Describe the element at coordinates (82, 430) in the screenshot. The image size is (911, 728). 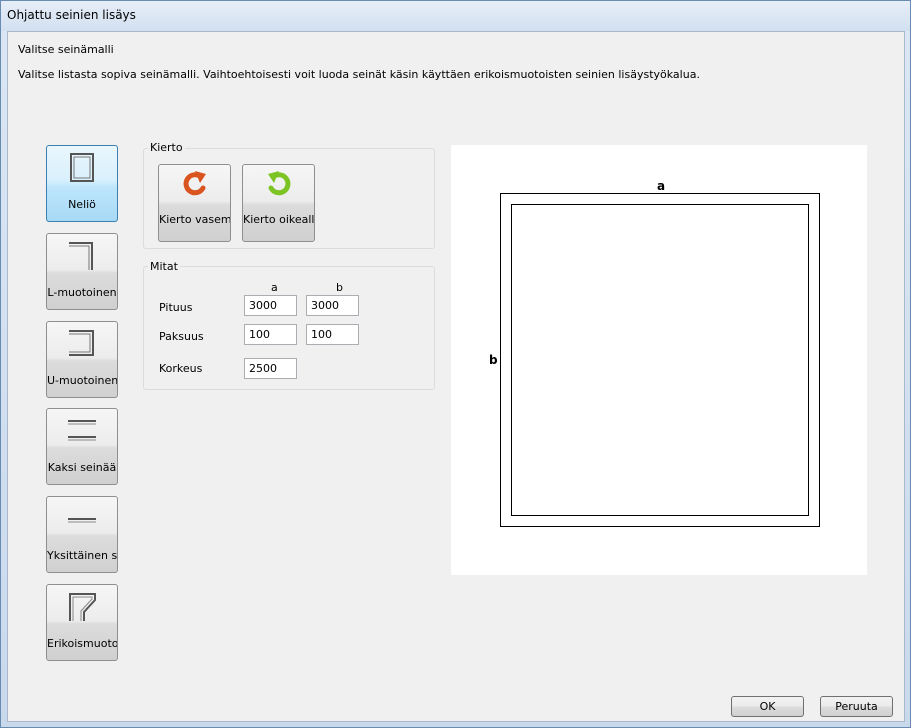
I see `two-walls-icon` at that location.